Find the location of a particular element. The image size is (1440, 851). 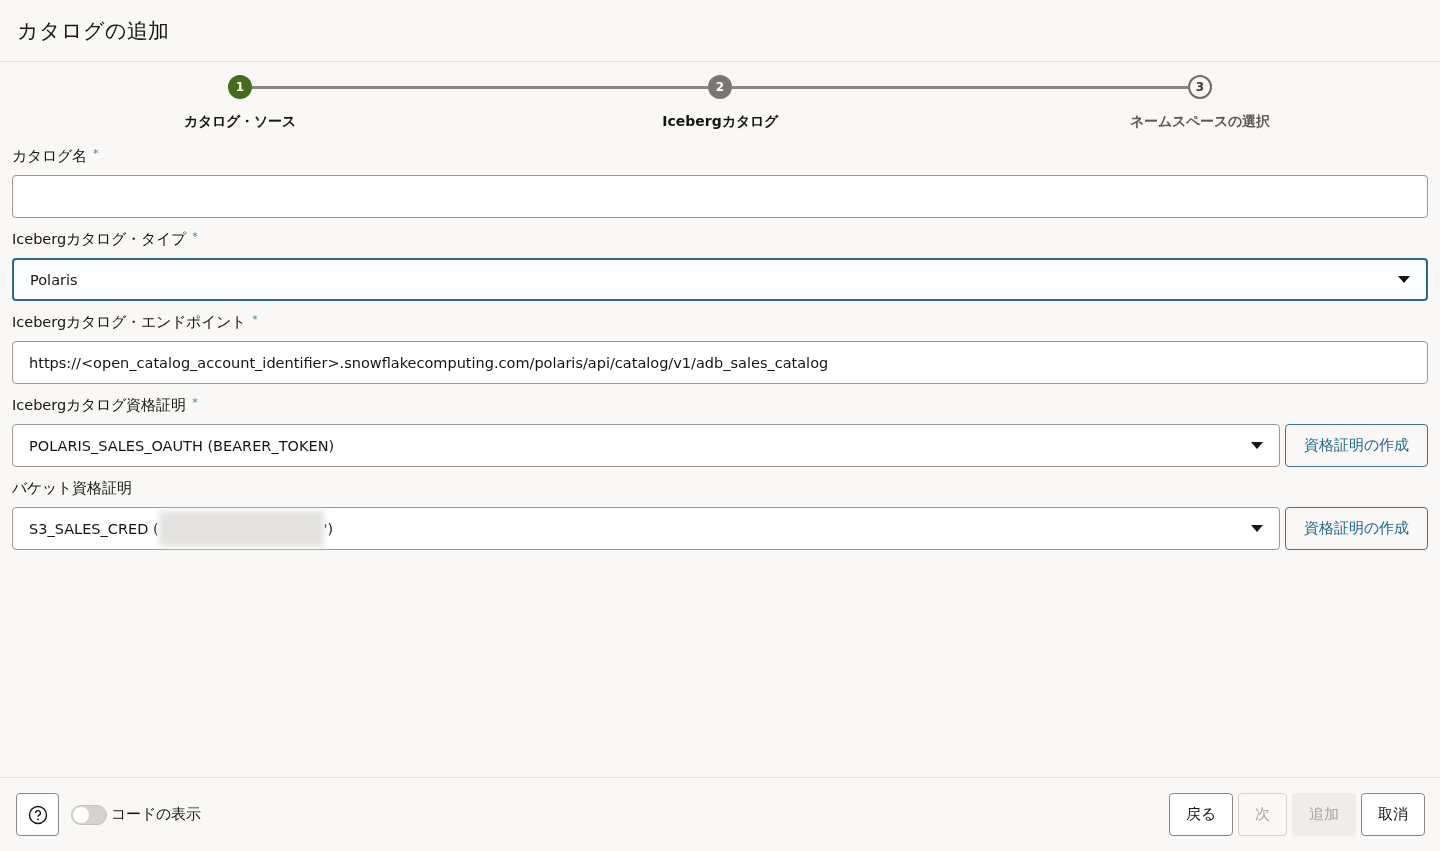

toggle-switch is located at coordinates (89, 814).